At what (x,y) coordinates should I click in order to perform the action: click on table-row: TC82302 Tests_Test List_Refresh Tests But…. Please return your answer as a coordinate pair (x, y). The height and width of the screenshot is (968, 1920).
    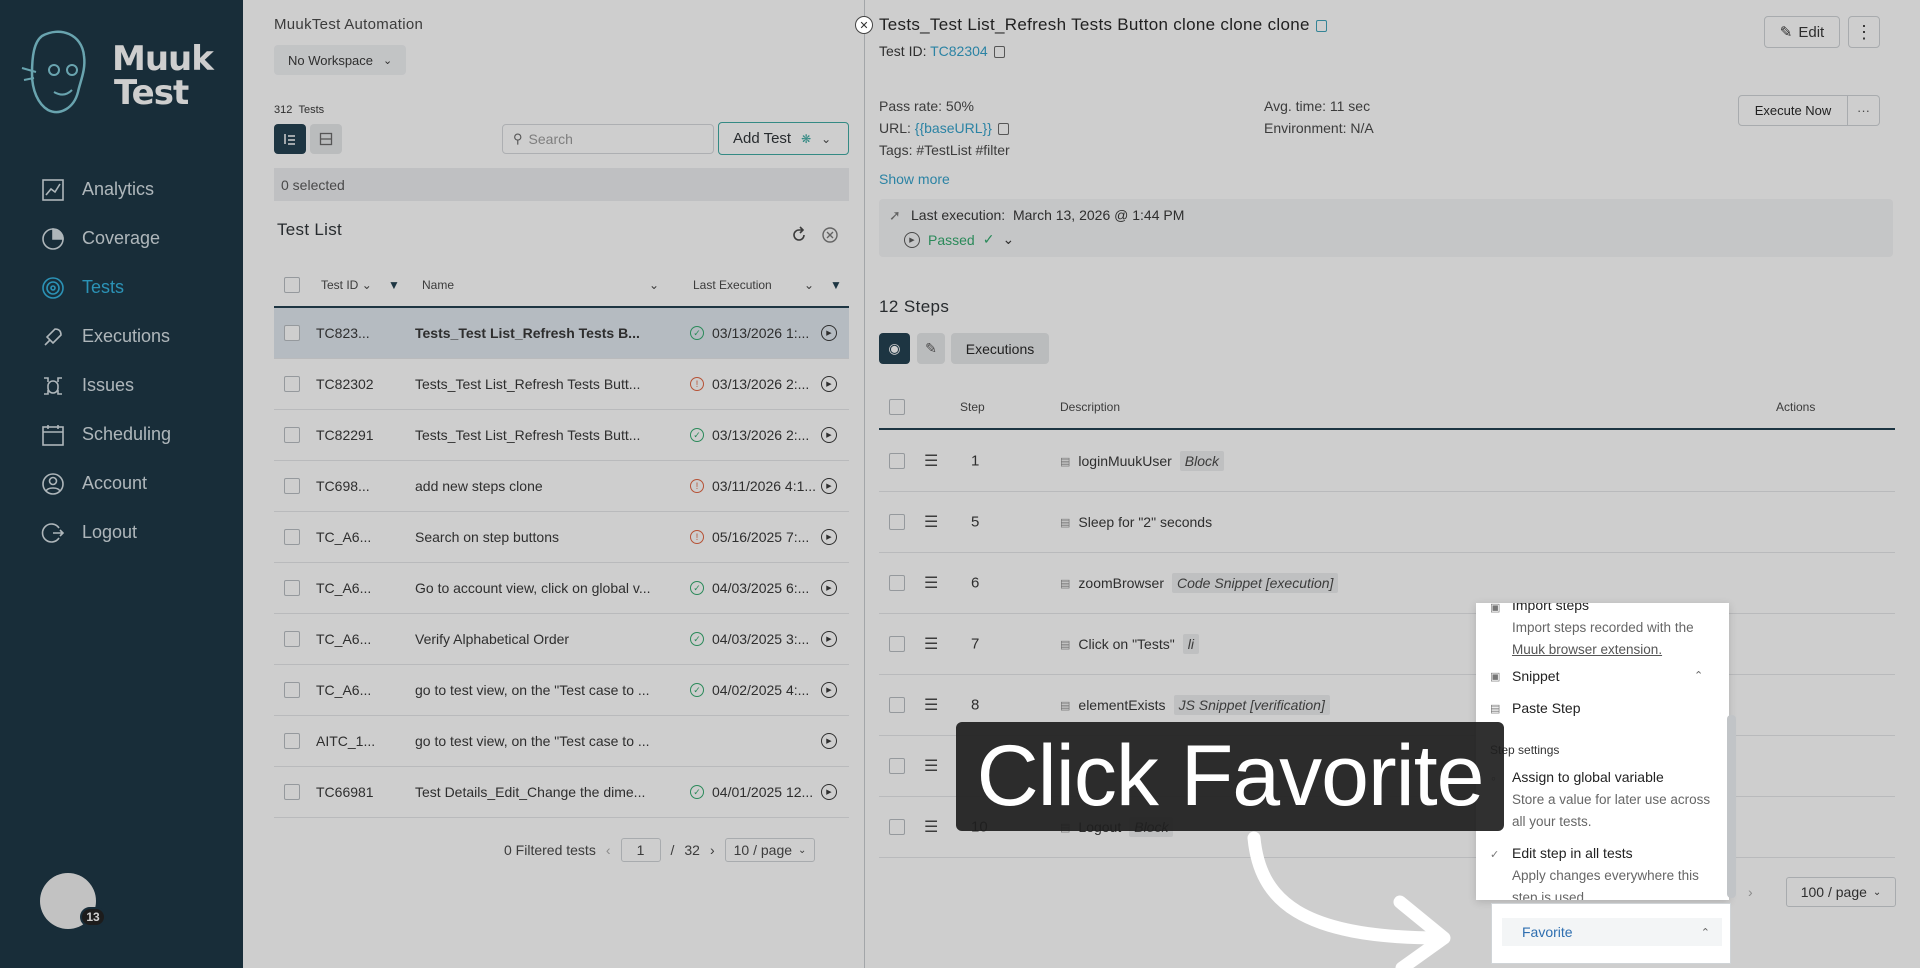
    Looking at the image, I should click on (561, 384).